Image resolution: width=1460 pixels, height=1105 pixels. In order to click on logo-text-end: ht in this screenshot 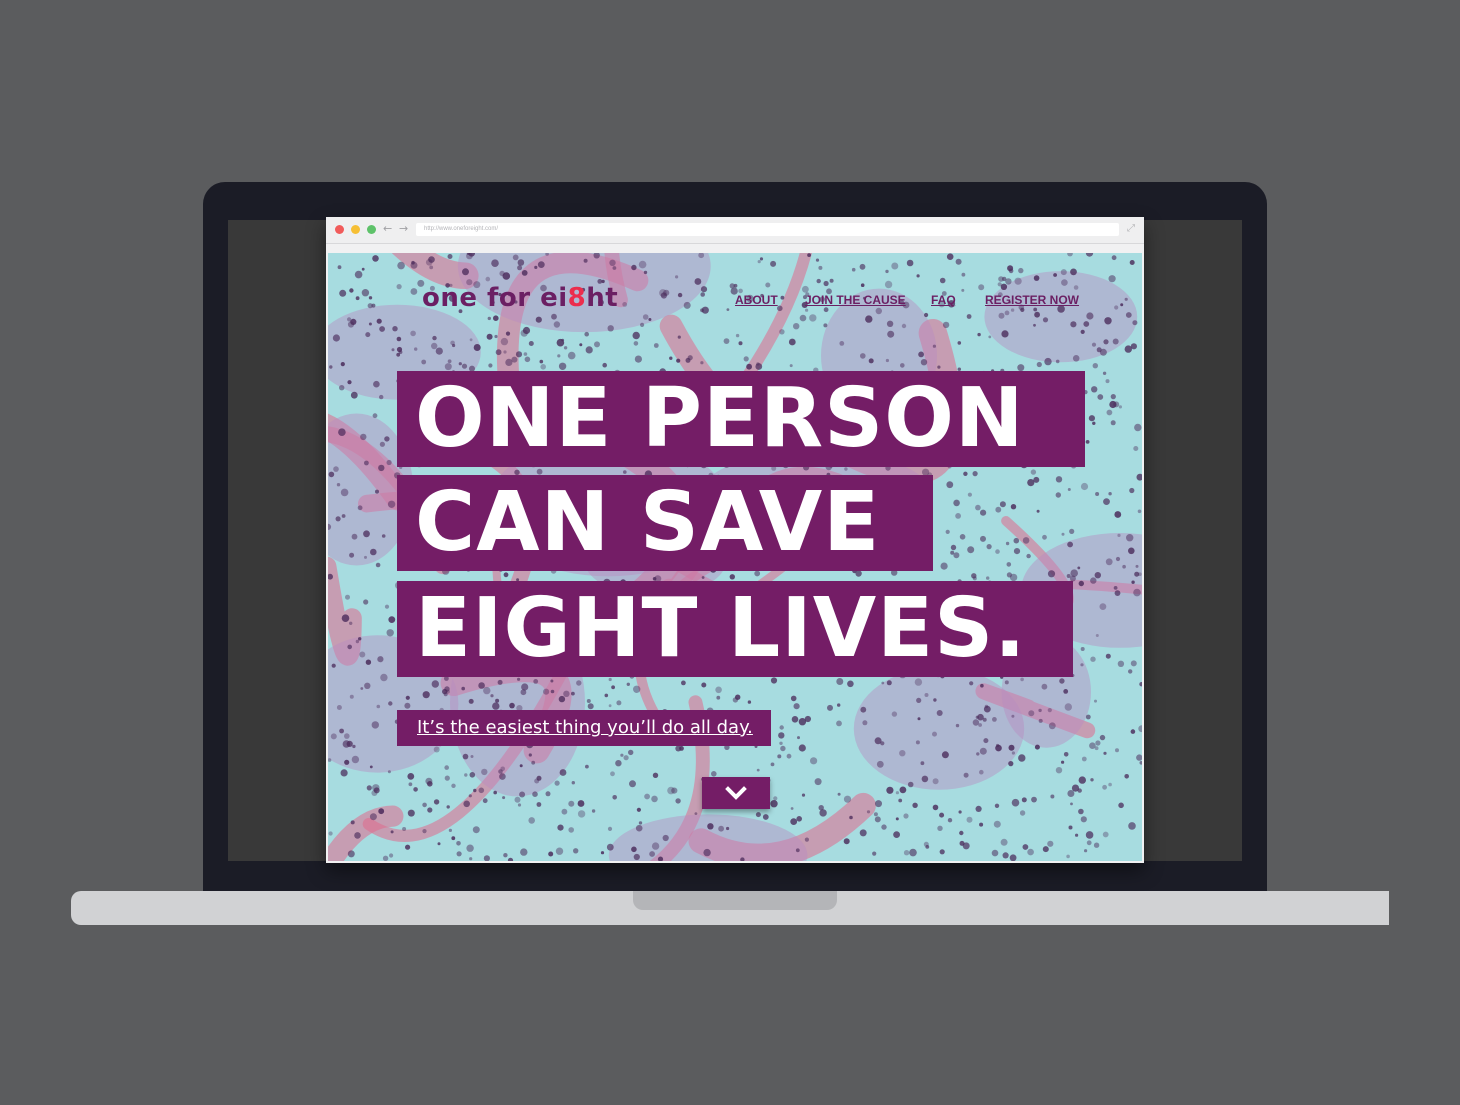, I will do `click(602, 298)`.